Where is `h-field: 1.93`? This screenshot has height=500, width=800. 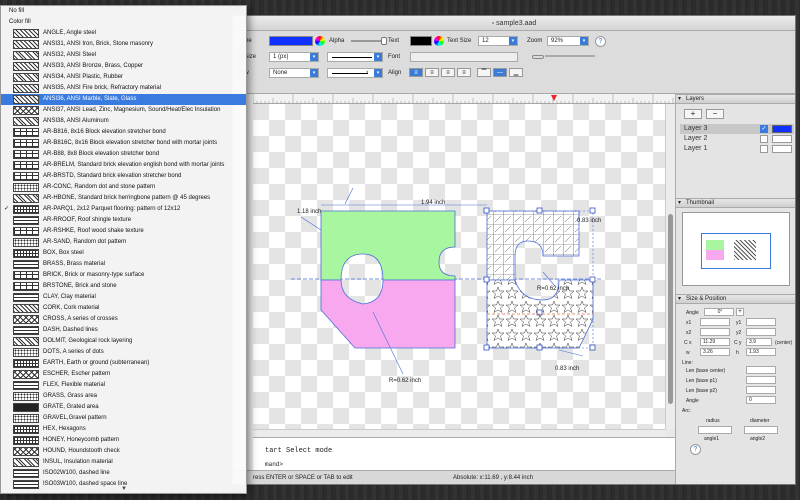 h-field: 1.93 is located at coordinates (761, 352).